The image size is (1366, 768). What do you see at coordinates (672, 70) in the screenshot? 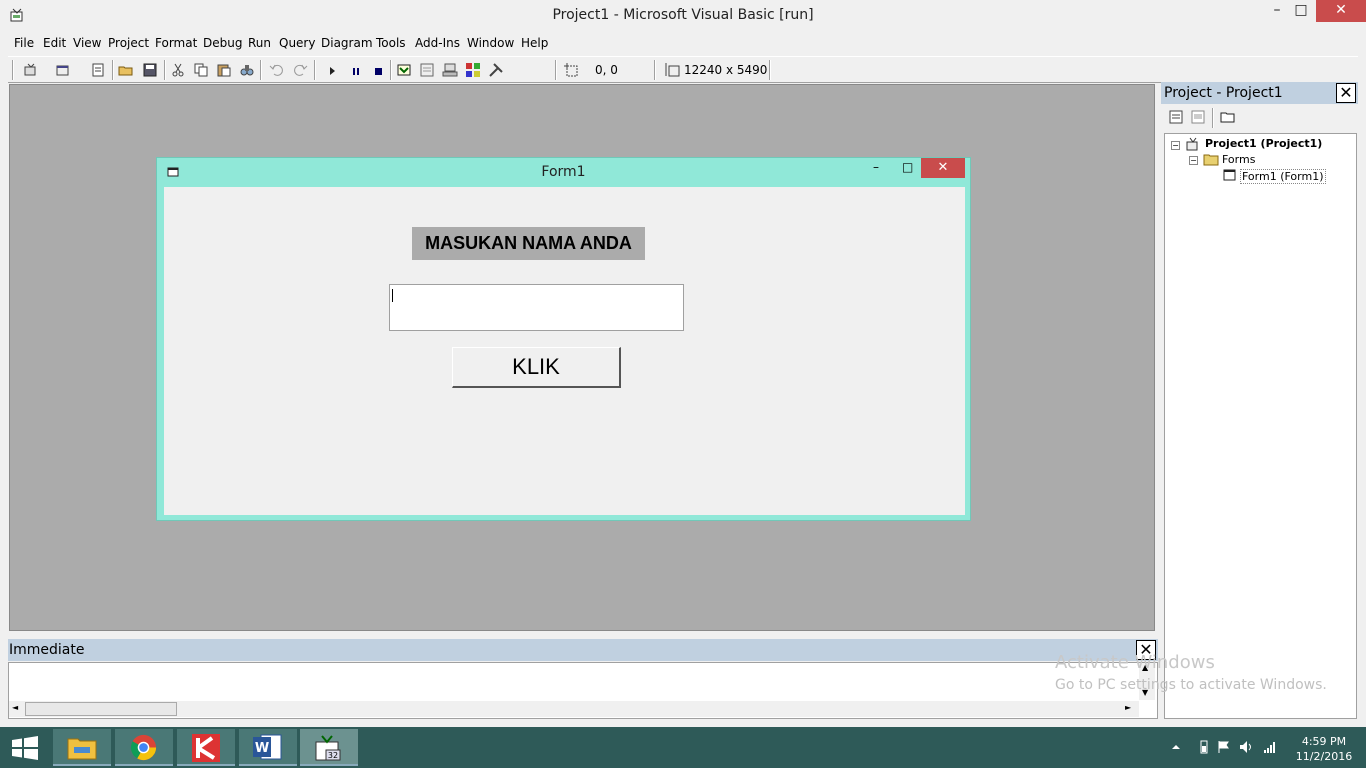
I see `size-icon` at bounding box center [672, 70].